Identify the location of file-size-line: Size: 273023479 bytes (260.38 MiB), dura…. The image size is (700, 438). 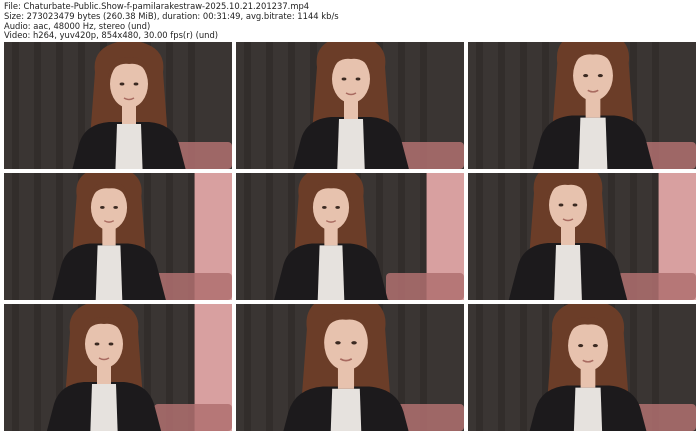
(171, 16).